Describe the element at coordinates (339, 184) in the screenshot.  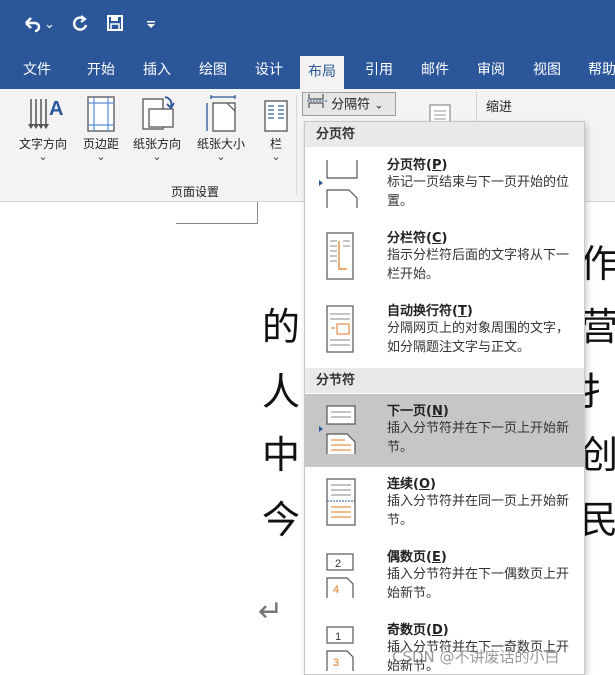
I see `page-break-icon` at that location.